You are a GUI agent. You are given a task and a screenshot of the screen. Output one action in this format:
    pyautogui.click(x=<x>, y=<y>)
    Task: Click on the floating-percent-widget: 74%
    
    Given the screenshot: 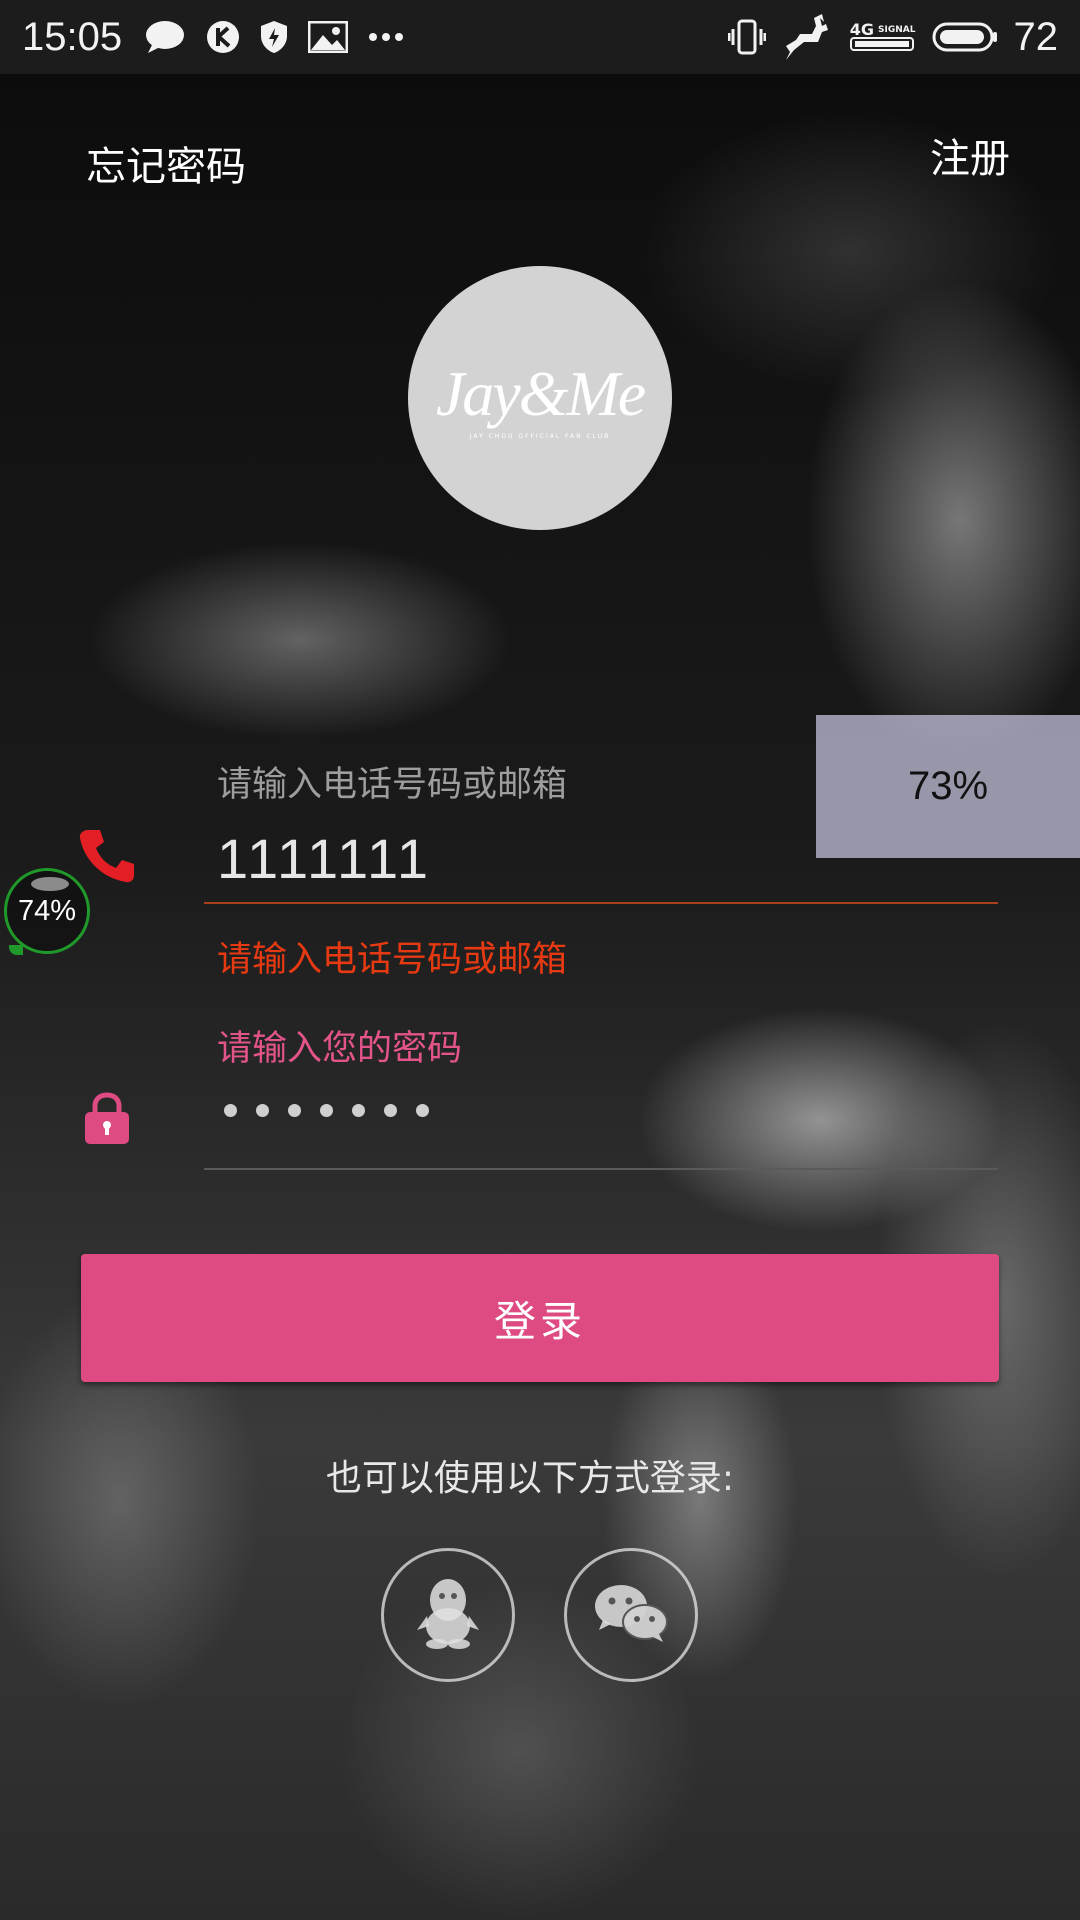 What is the action you would take?
    pyautogui.click(x=47, y=911)
    